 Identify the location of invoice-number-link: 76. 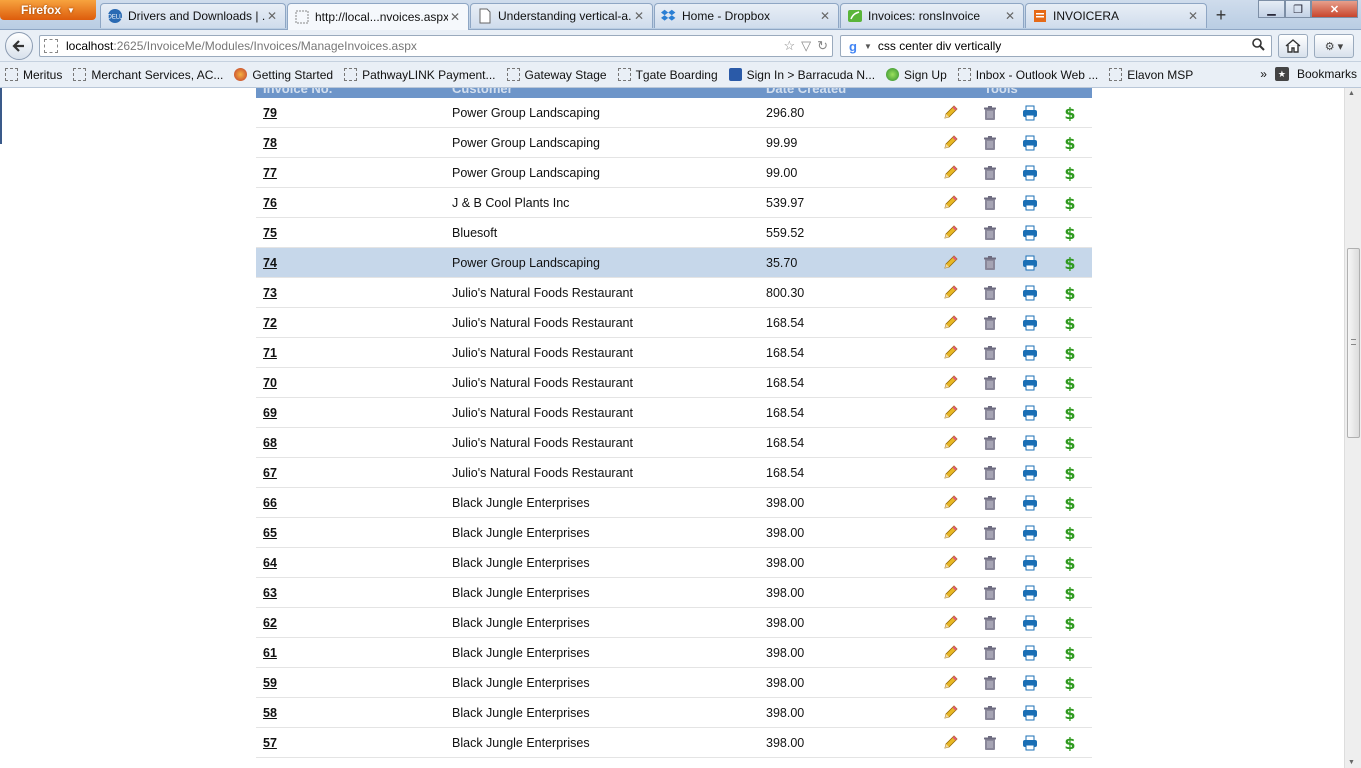
(270, 203).